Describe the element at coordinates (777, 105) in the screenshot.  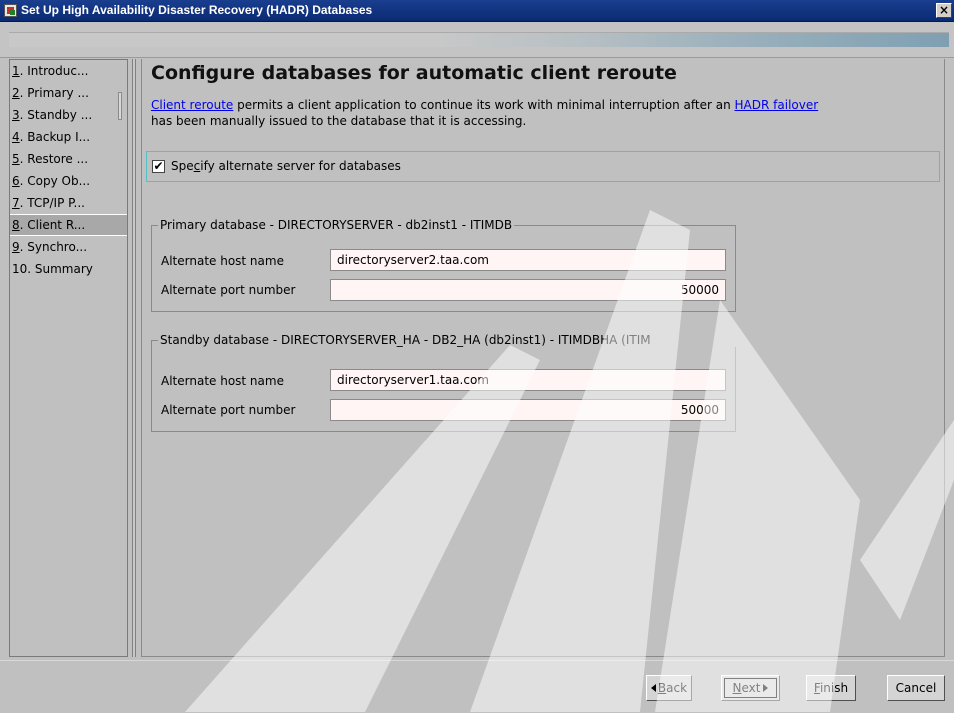
I see `hadr-failover-link: HADR failover` at that location.